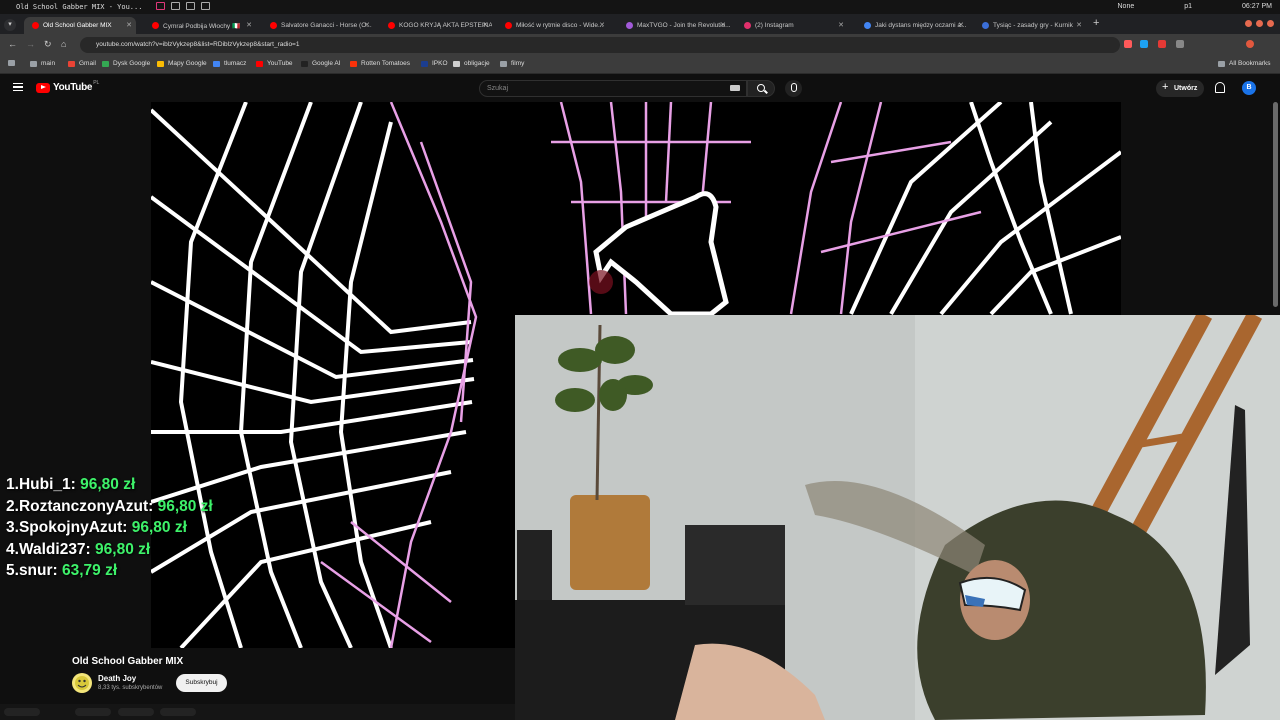  What do you see at coordinates (793, 88) in the screenshot?
I see `microphone-icon` at bounding box center [793, 88].